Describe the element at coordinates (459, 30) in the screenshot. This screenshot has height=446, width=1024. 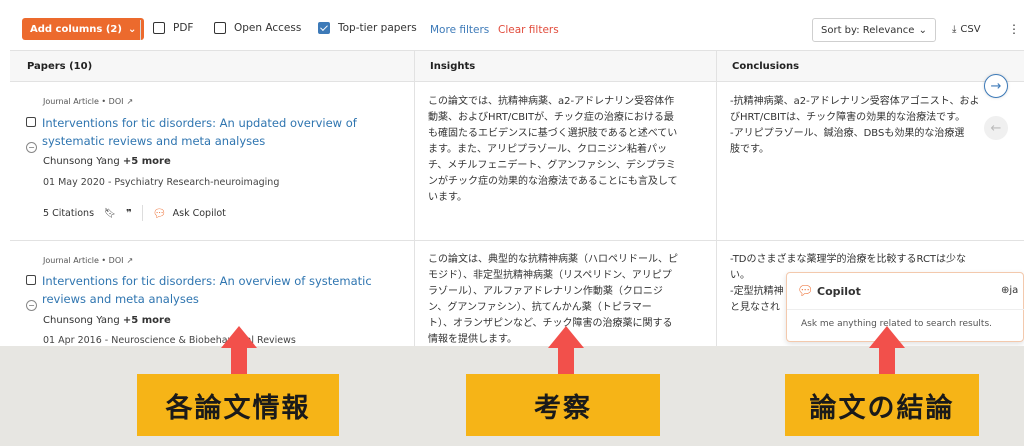
I see `more-filters-link: More filters` at that location.